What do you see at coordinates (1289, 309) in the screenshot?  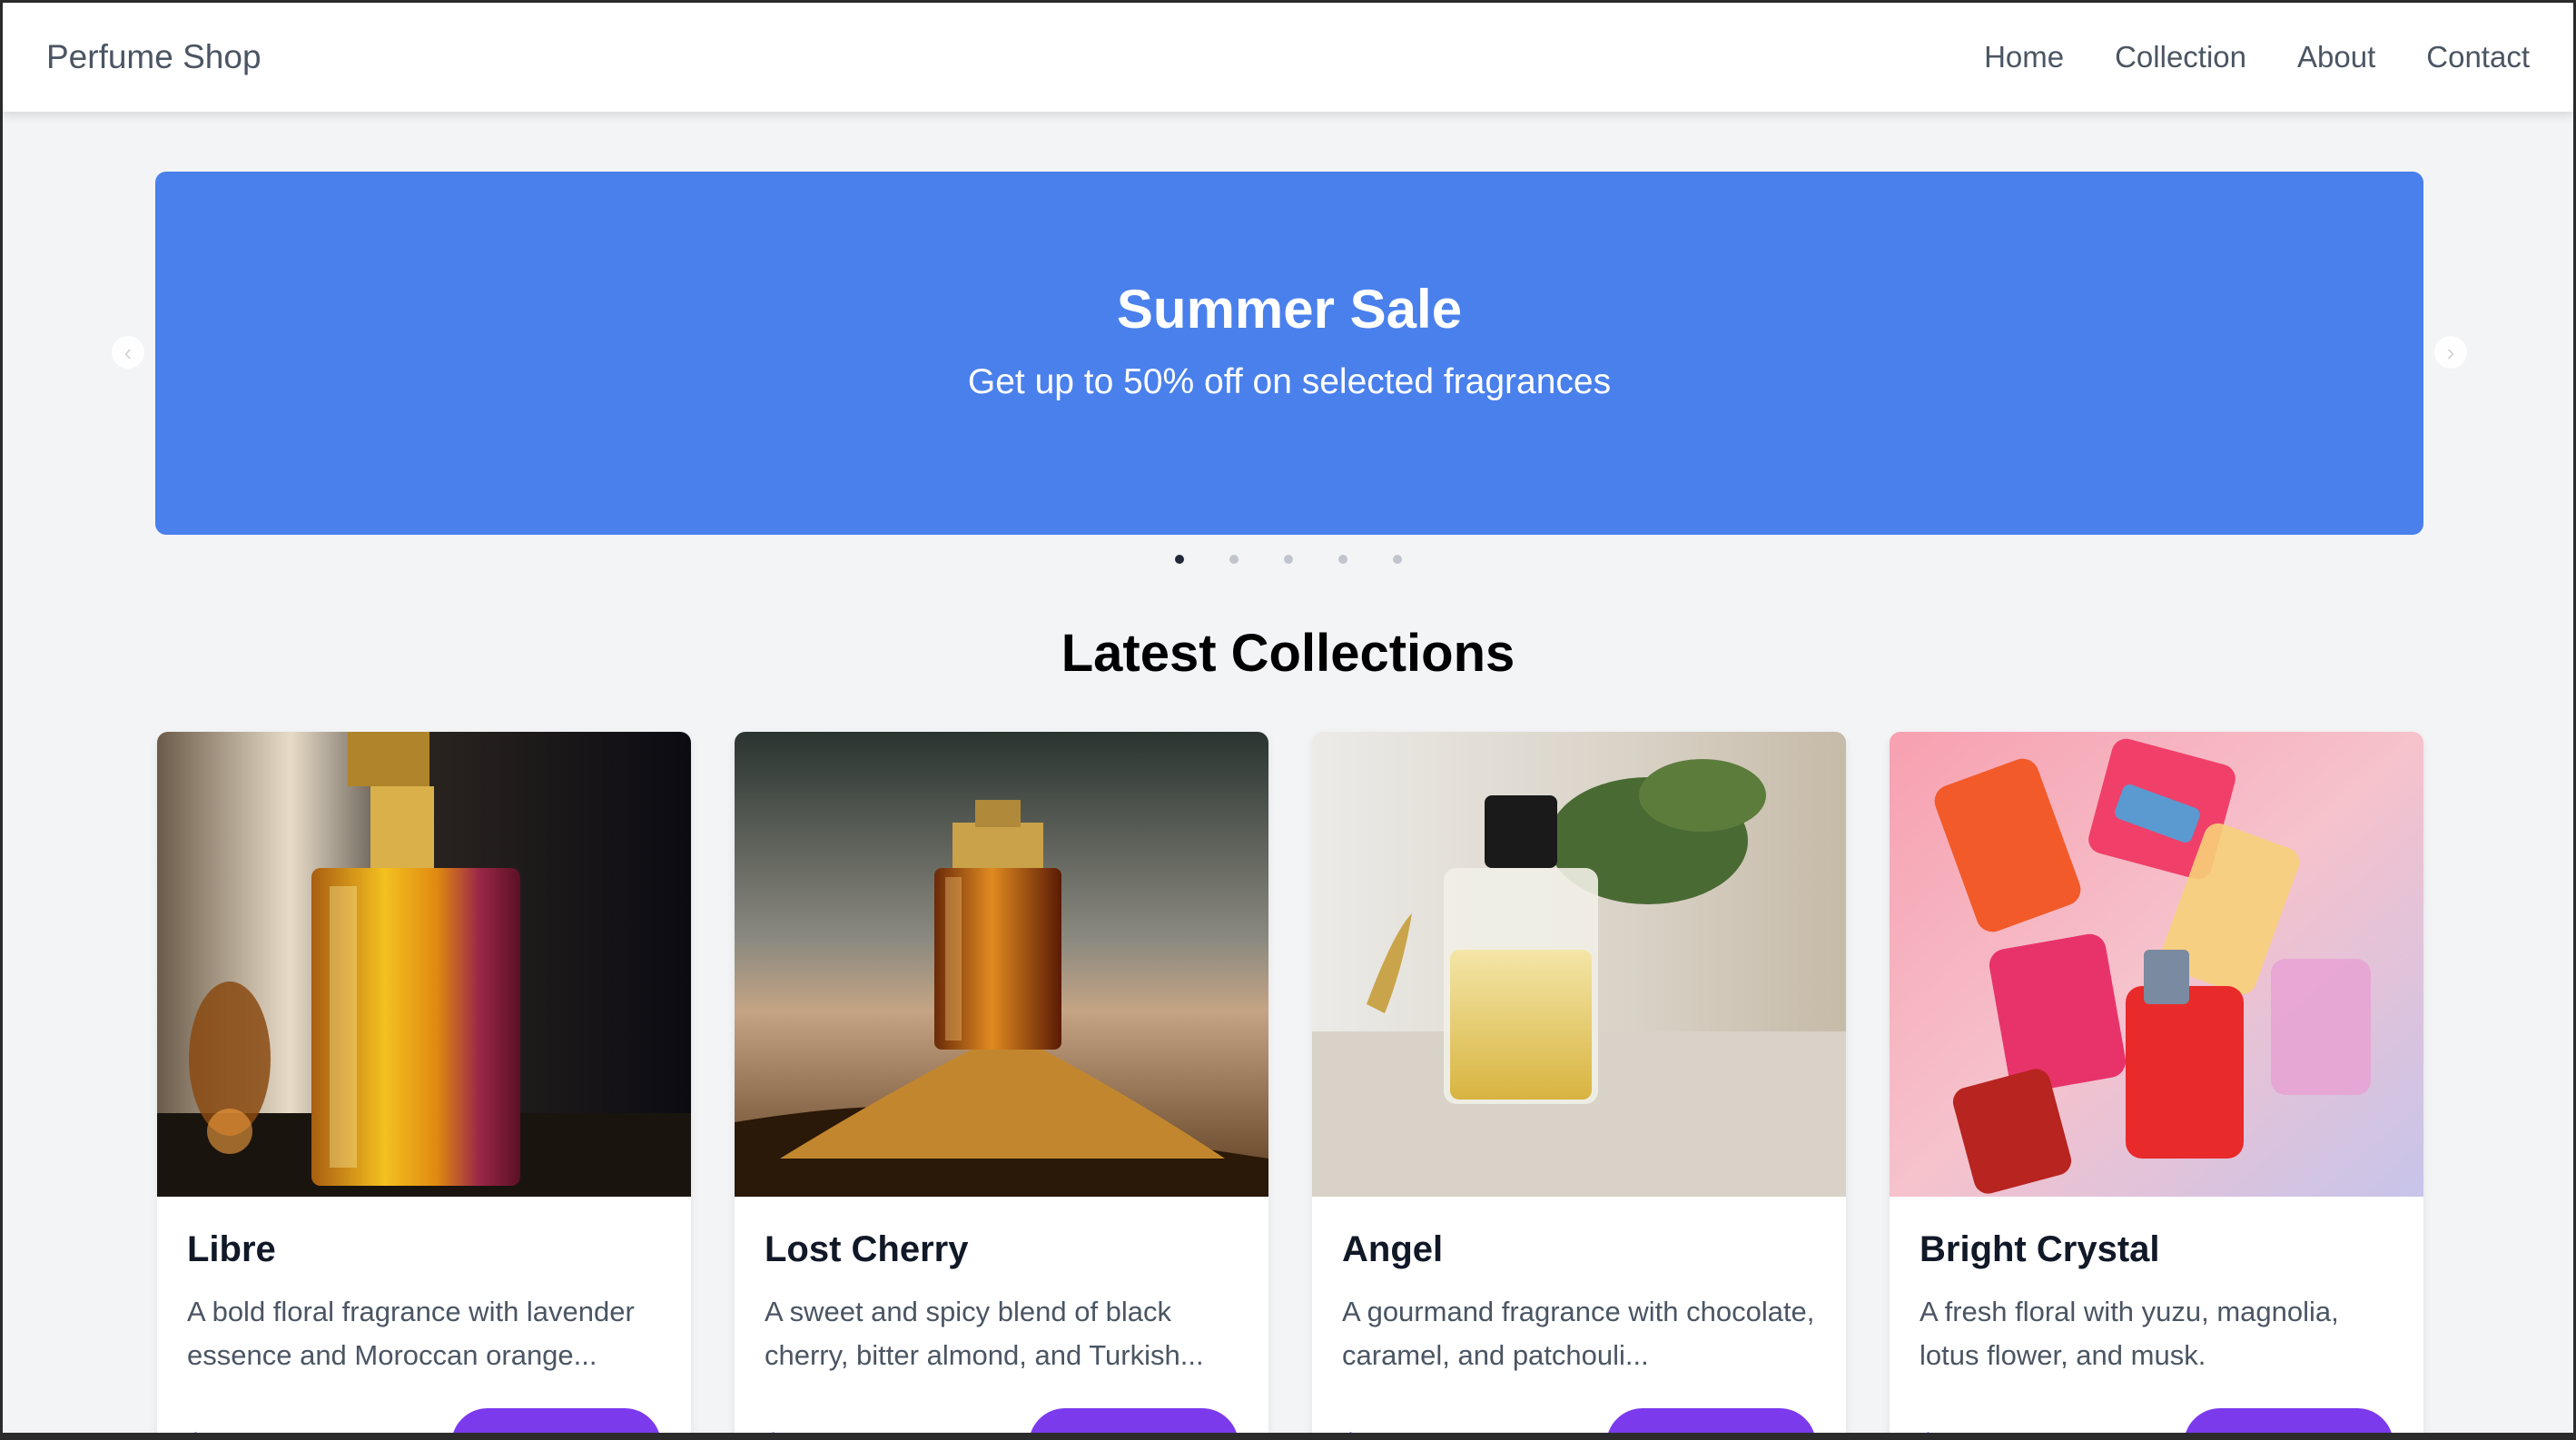 I see `banner-title: Summer Sale` at bounding box center [1289, 309].